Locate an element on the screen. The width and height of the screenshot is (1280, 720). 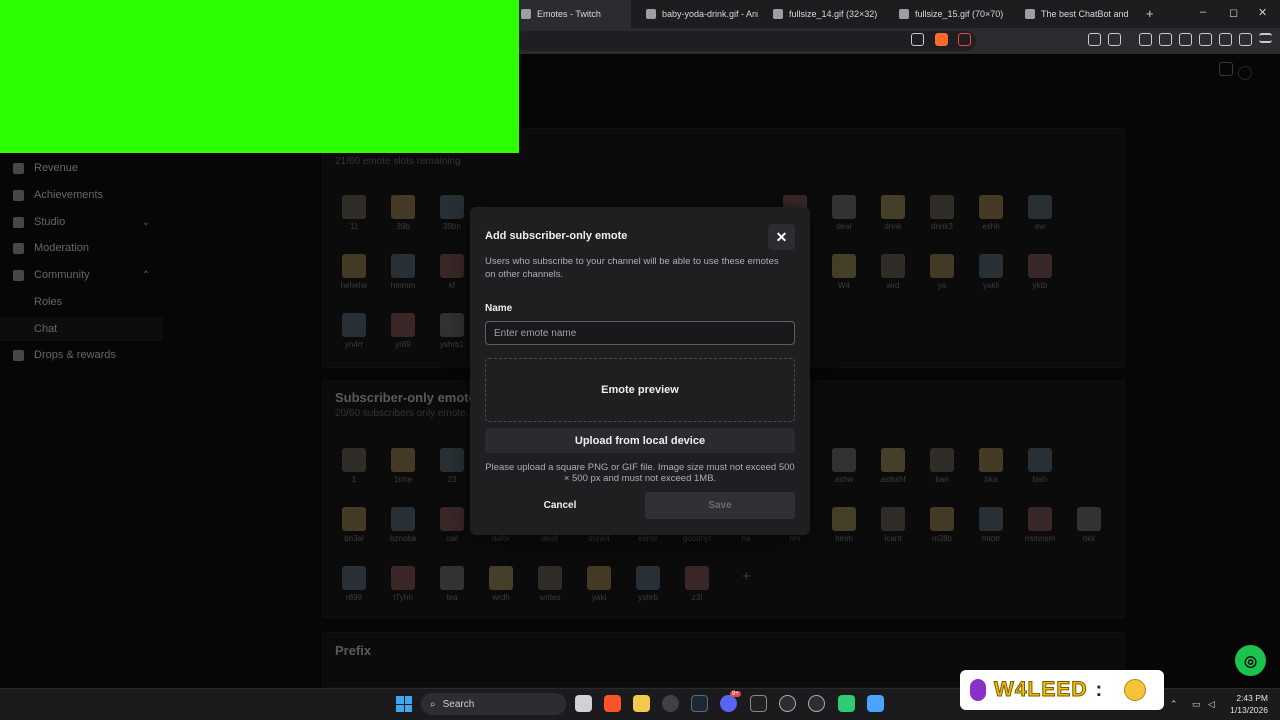
streamer-name-overlay: W4LEED : is located at coordinates (1062, 690).